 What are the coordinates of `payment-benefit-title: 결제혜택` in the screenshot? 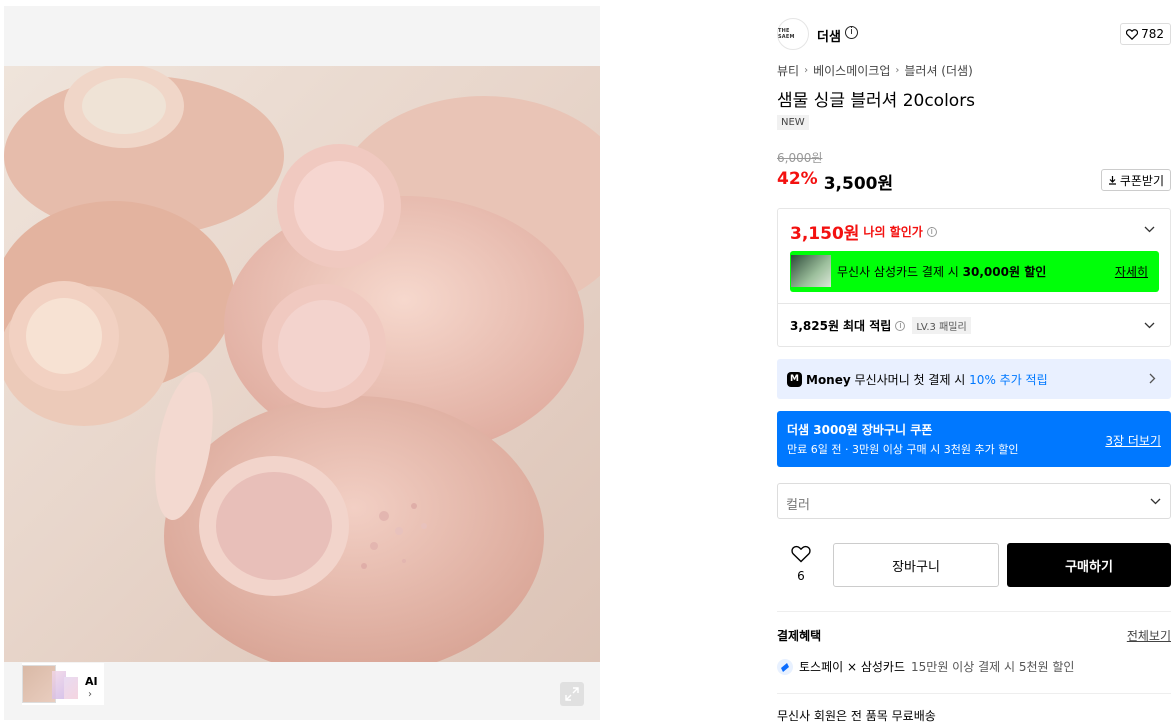 It's located at (799, 636).